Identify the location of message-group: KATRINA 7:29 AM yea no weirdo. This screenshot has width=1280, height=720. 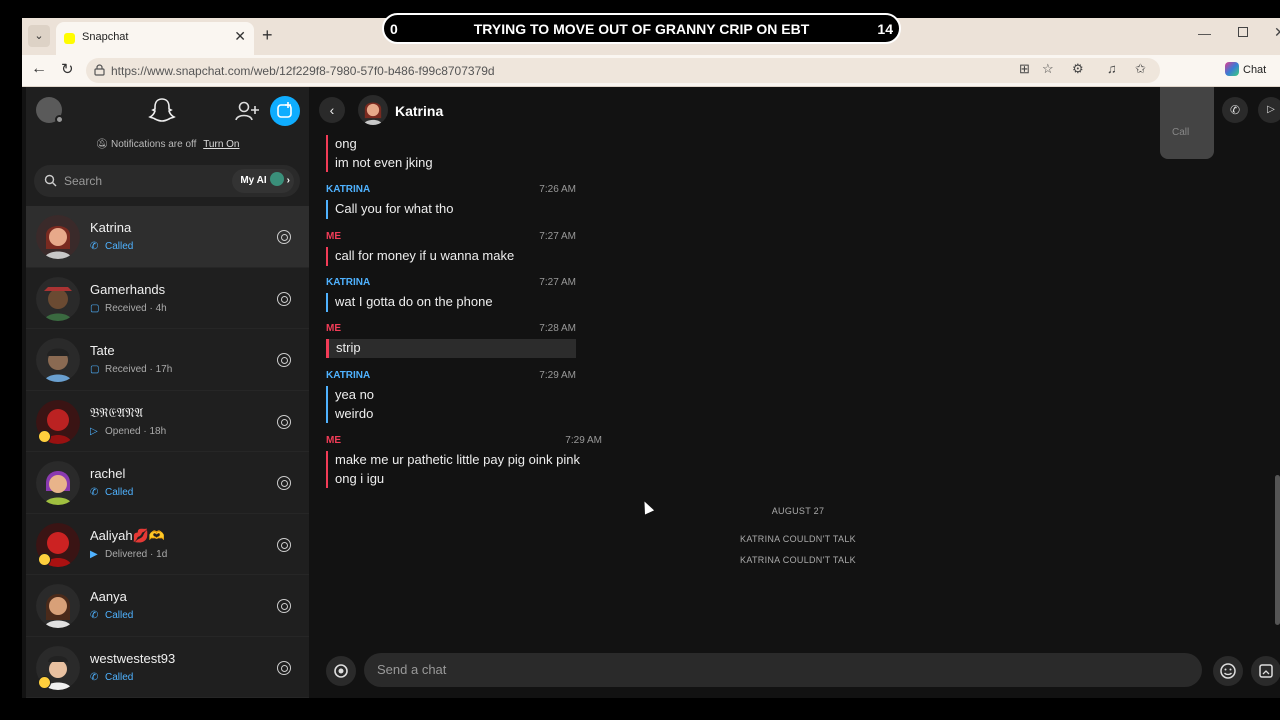
(451, 396).